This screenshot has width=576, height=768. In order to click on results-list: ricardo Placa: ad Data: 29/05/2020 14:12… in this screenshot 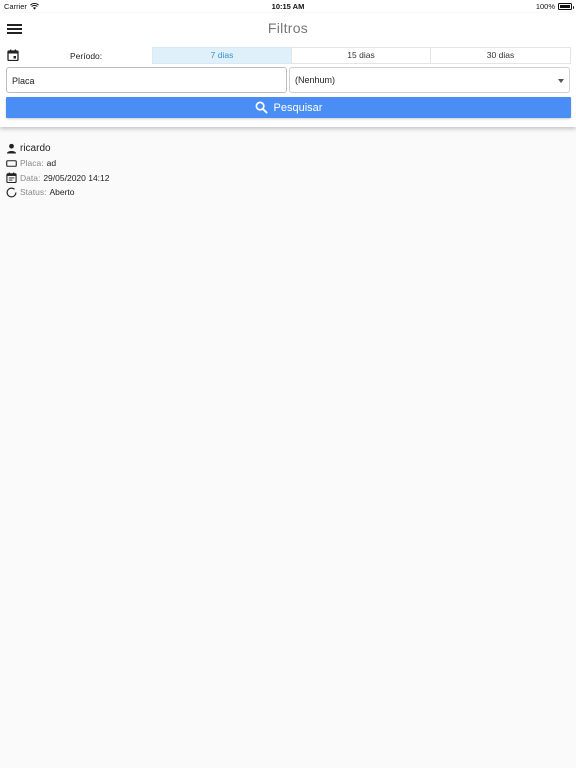, I will do `click(285, 170)`.